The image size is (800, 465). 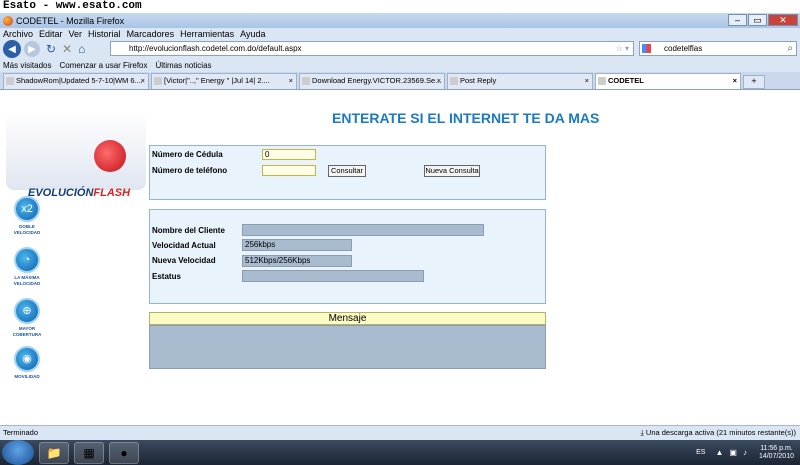 What do you see at coordinates (333, 276) in the screenshot?
I see `estatus-value` at bounding box center [333, 276].